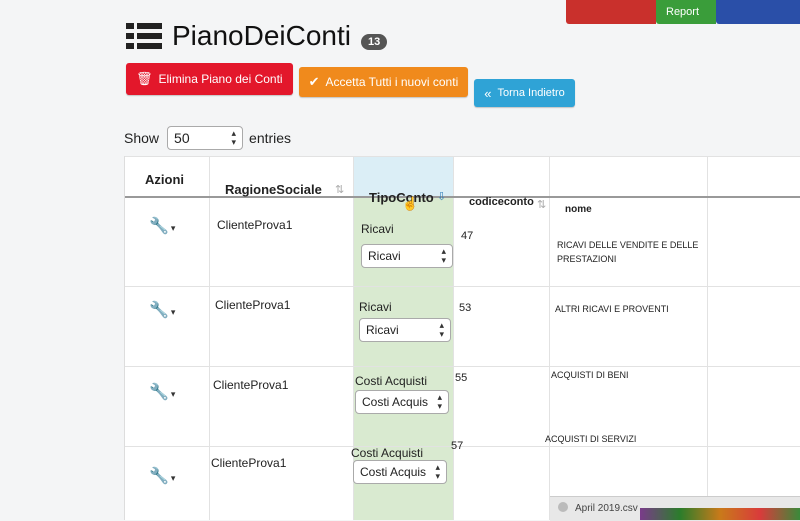  What do you see at coordinates (410, 203) in the screenshot?
I see `mouse-pointer-icon: ☝` at bounding box center [410, 203].